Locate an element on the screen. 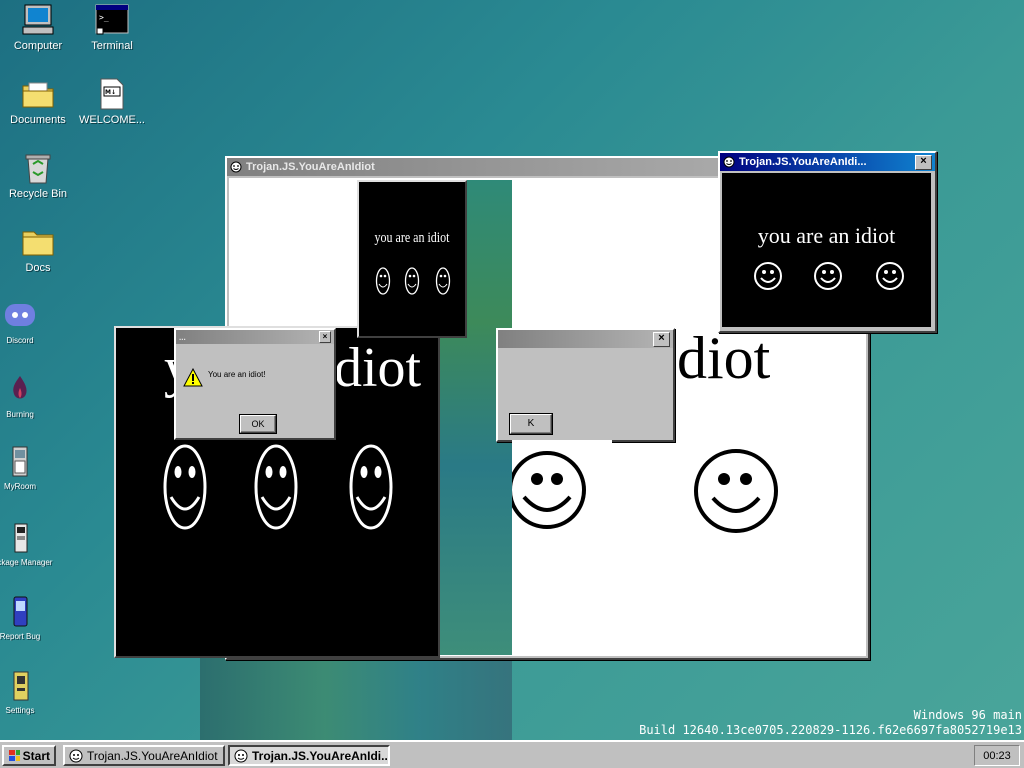 Image resolution: width=1024 pixels, height=768 pixels. desktop-icon-myroom: MyRoom is located at coordinates (29, 468).